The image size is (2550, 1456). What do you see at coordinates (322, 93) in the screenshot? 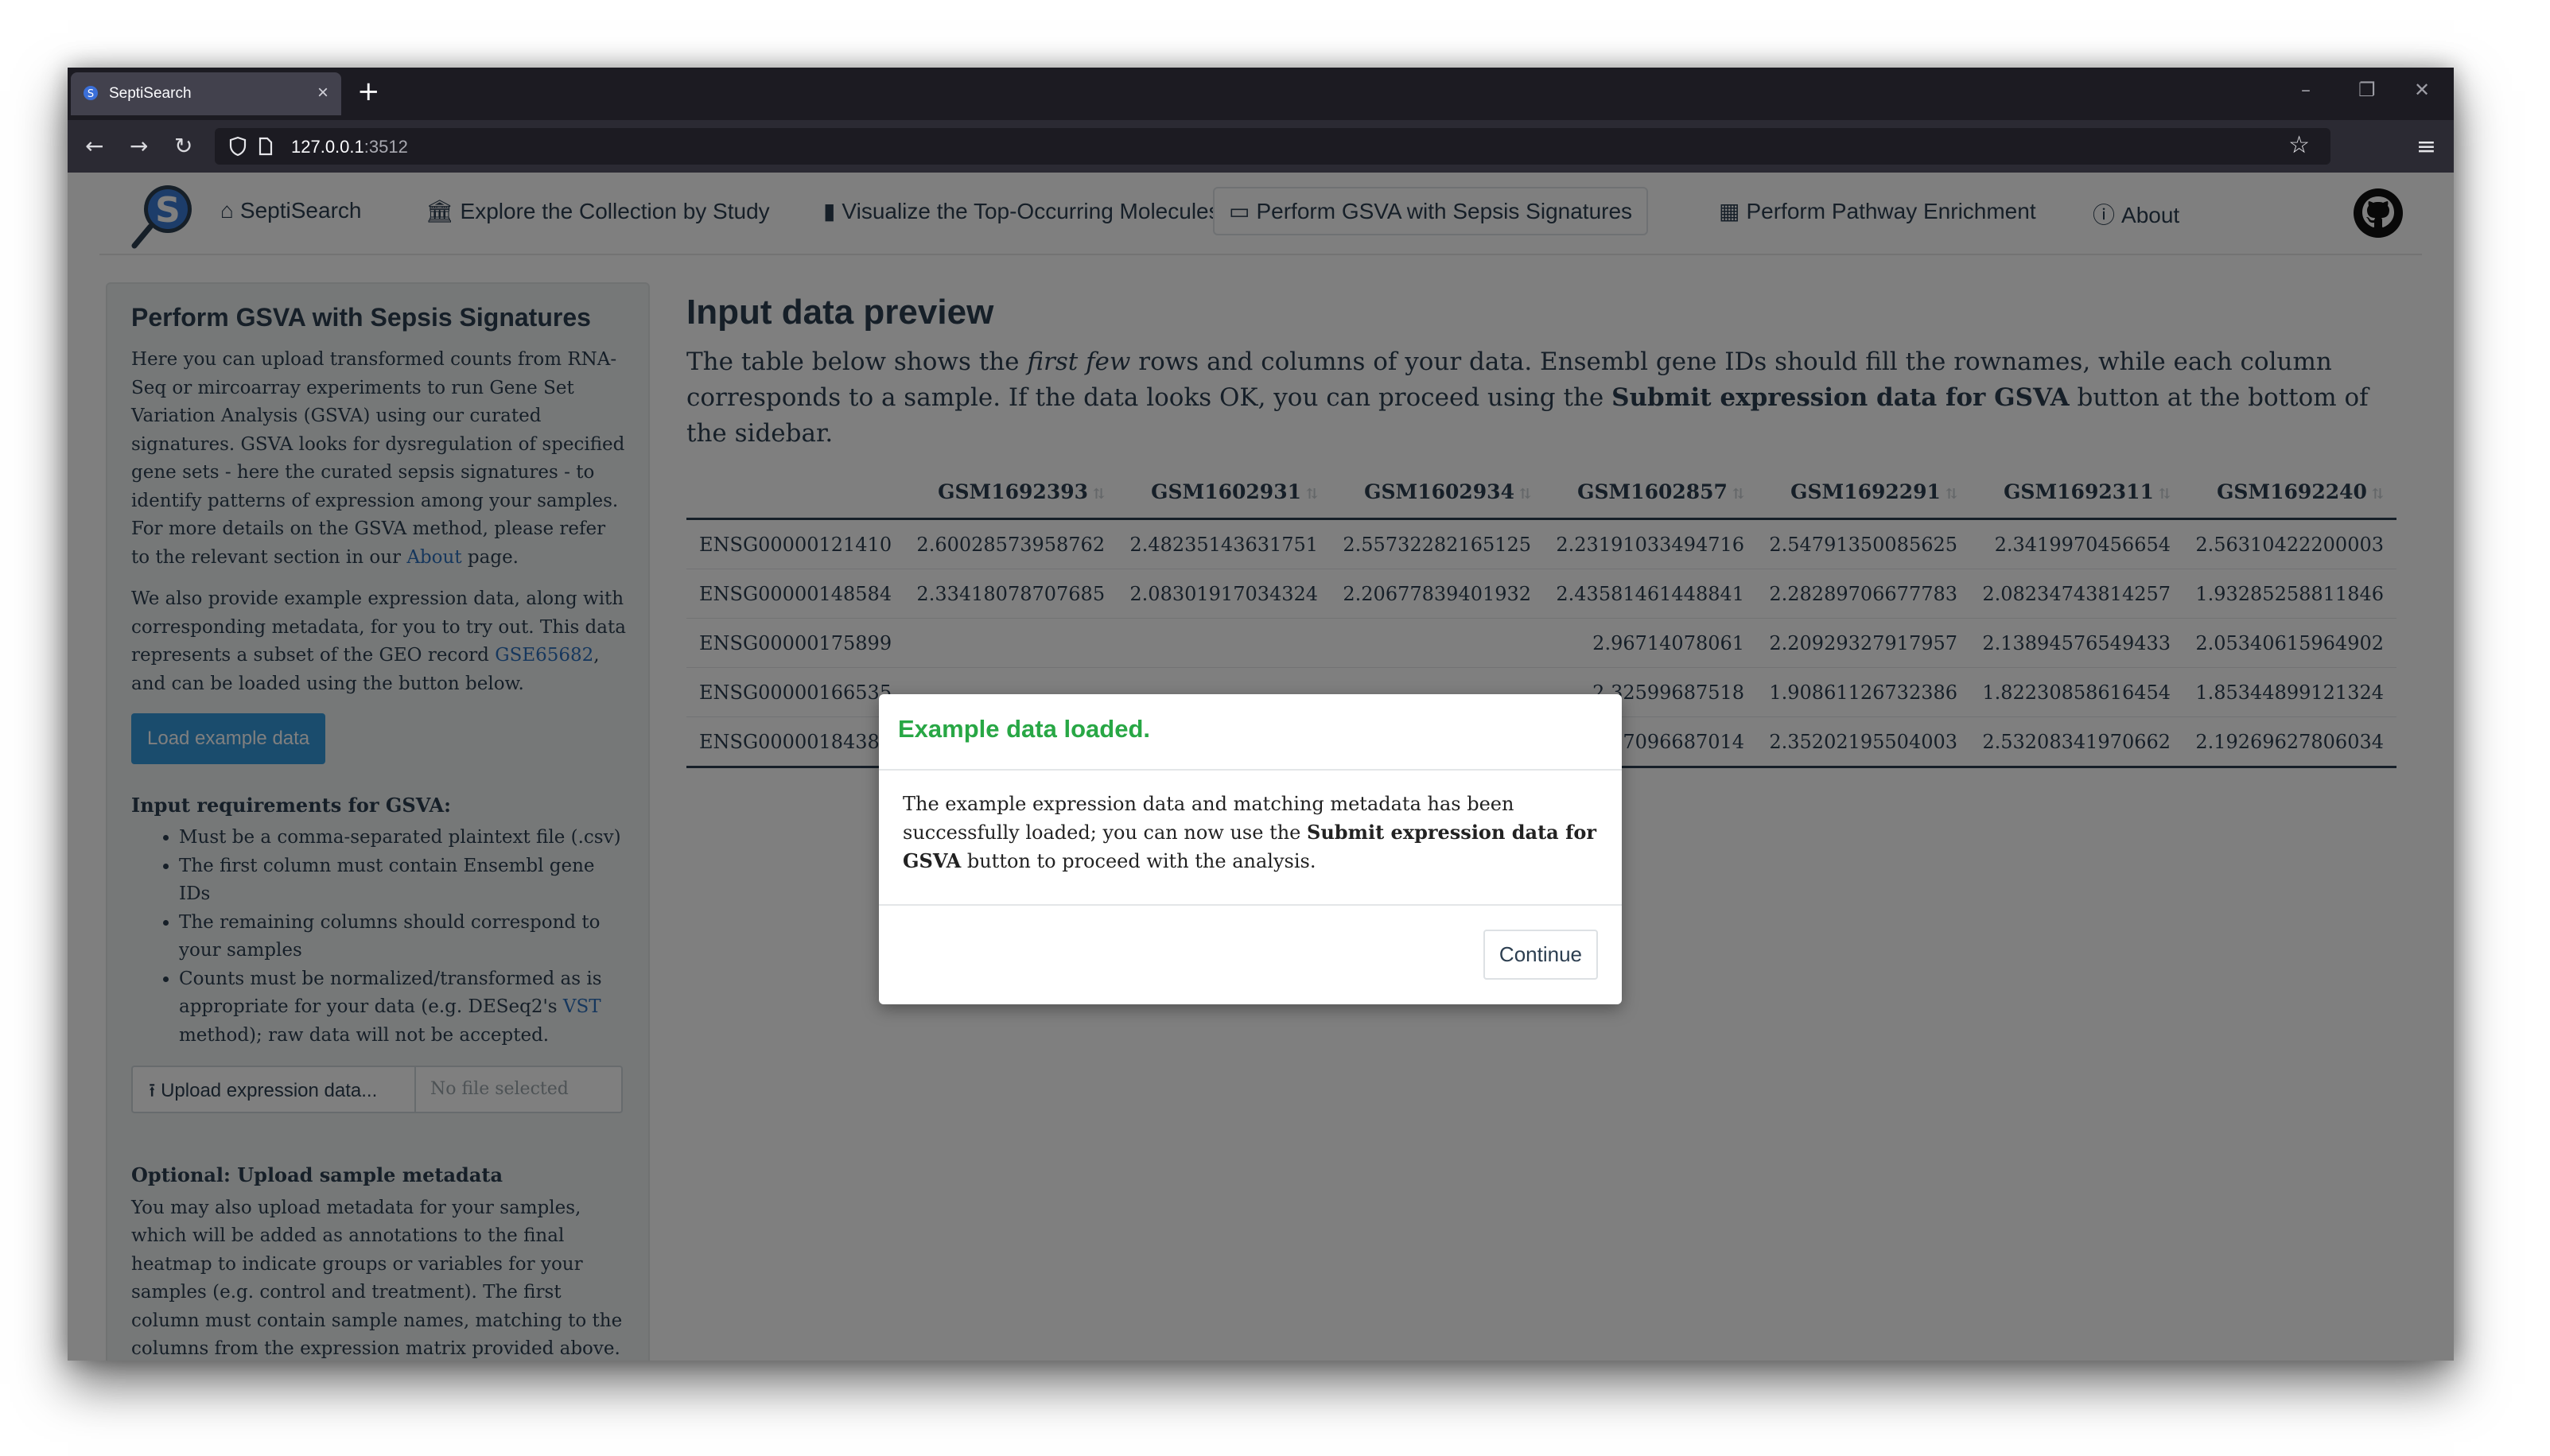
I see `tab-close-icon: ×` at bounding box center [322, 93].